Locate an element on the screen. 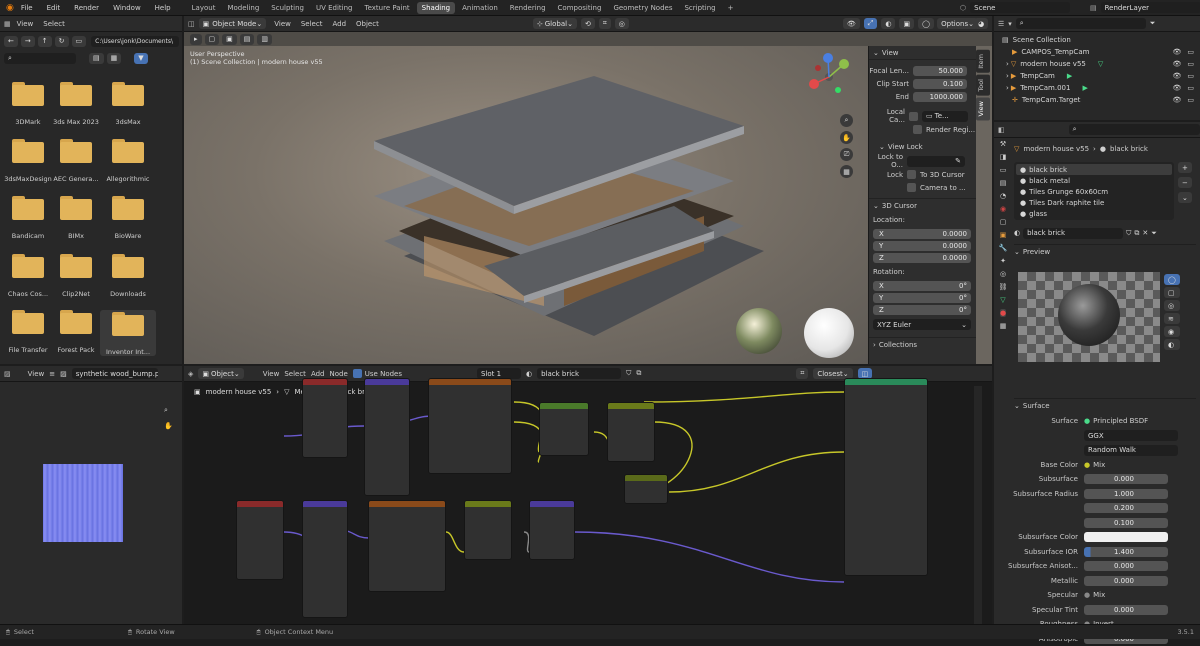  texture-coordinate-node is located at coordinates (325, 418).